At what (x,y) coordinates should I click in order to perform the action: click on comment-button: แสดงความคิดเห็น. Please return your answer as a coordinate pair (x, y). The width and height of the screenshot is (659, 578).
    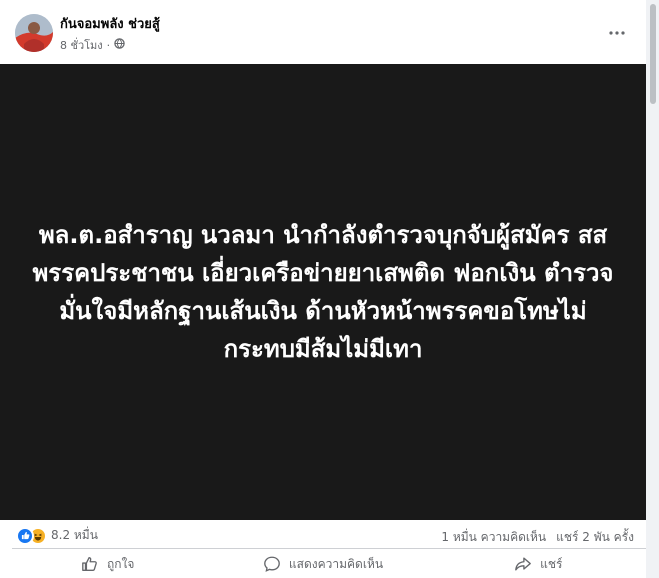
    Looking at the image, I should click on (322, 564).